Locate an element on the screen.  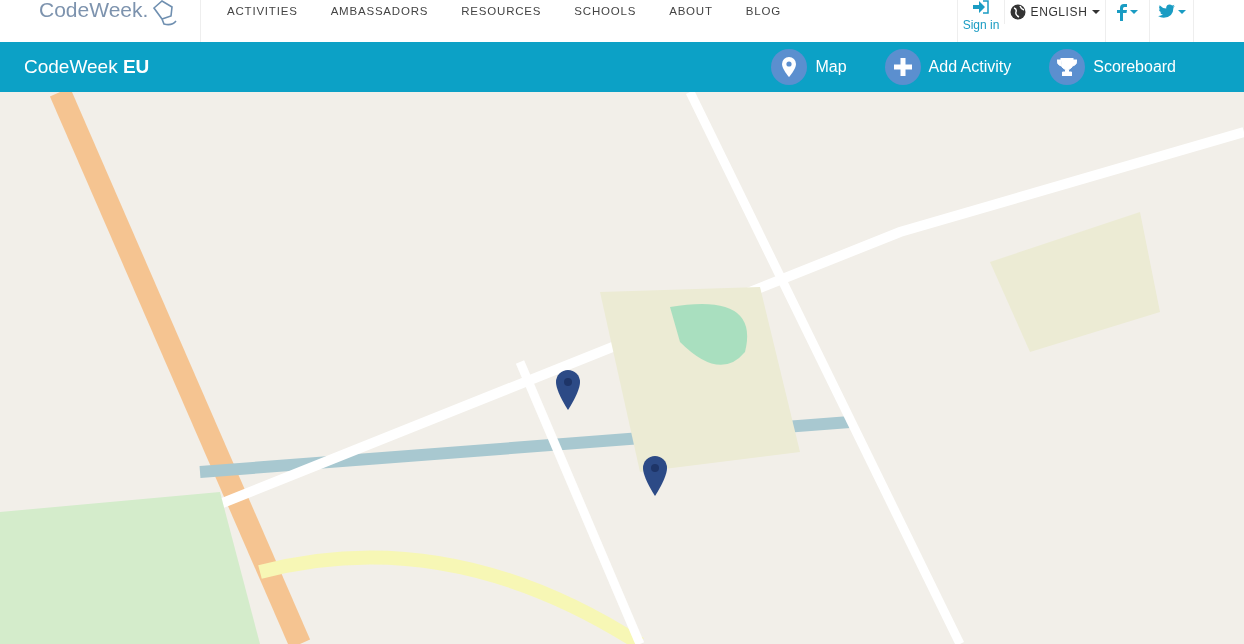
nav-link: AMBASSADORS is located at coordinates (379, 8).